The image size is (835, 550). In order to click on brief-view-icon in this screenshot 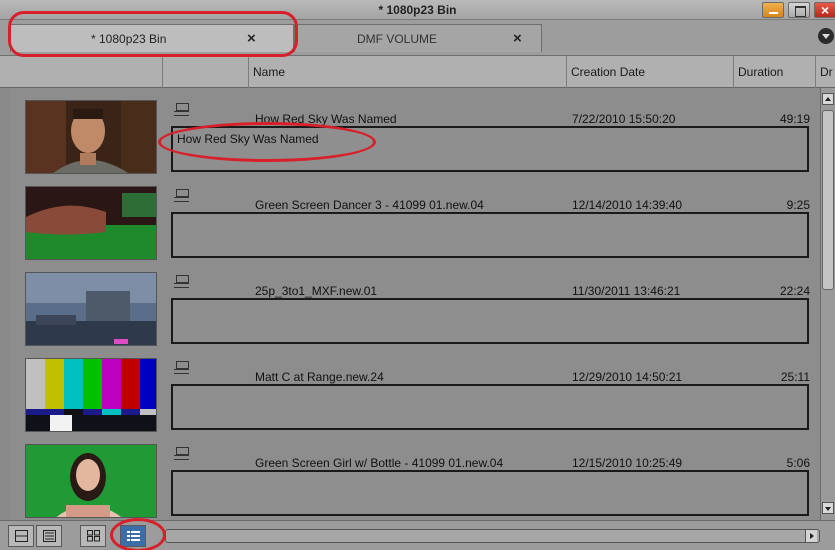, I will do `click(21, 536)`.